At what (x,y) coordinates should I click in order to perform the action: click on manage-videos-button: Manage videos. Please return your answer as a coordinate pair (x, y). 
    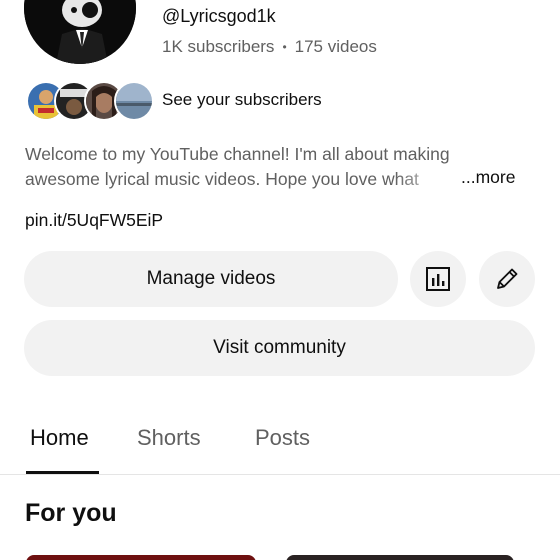
    Looking at the image, I should click on (211, 279).